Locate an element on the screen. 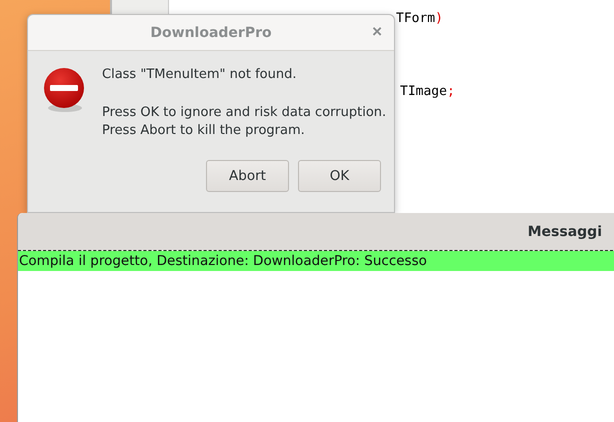 The height and width of the screenshot is (422, 614). window-title: DownloaderPro is located at coordinates (211, 32).